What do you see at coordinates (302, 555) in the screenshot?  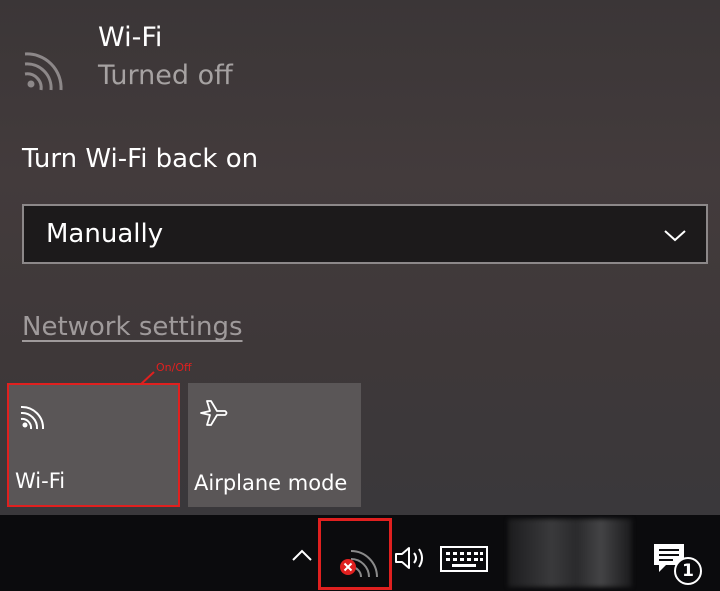 I see `chevron-up-icon` at bounding box center [302, 555].